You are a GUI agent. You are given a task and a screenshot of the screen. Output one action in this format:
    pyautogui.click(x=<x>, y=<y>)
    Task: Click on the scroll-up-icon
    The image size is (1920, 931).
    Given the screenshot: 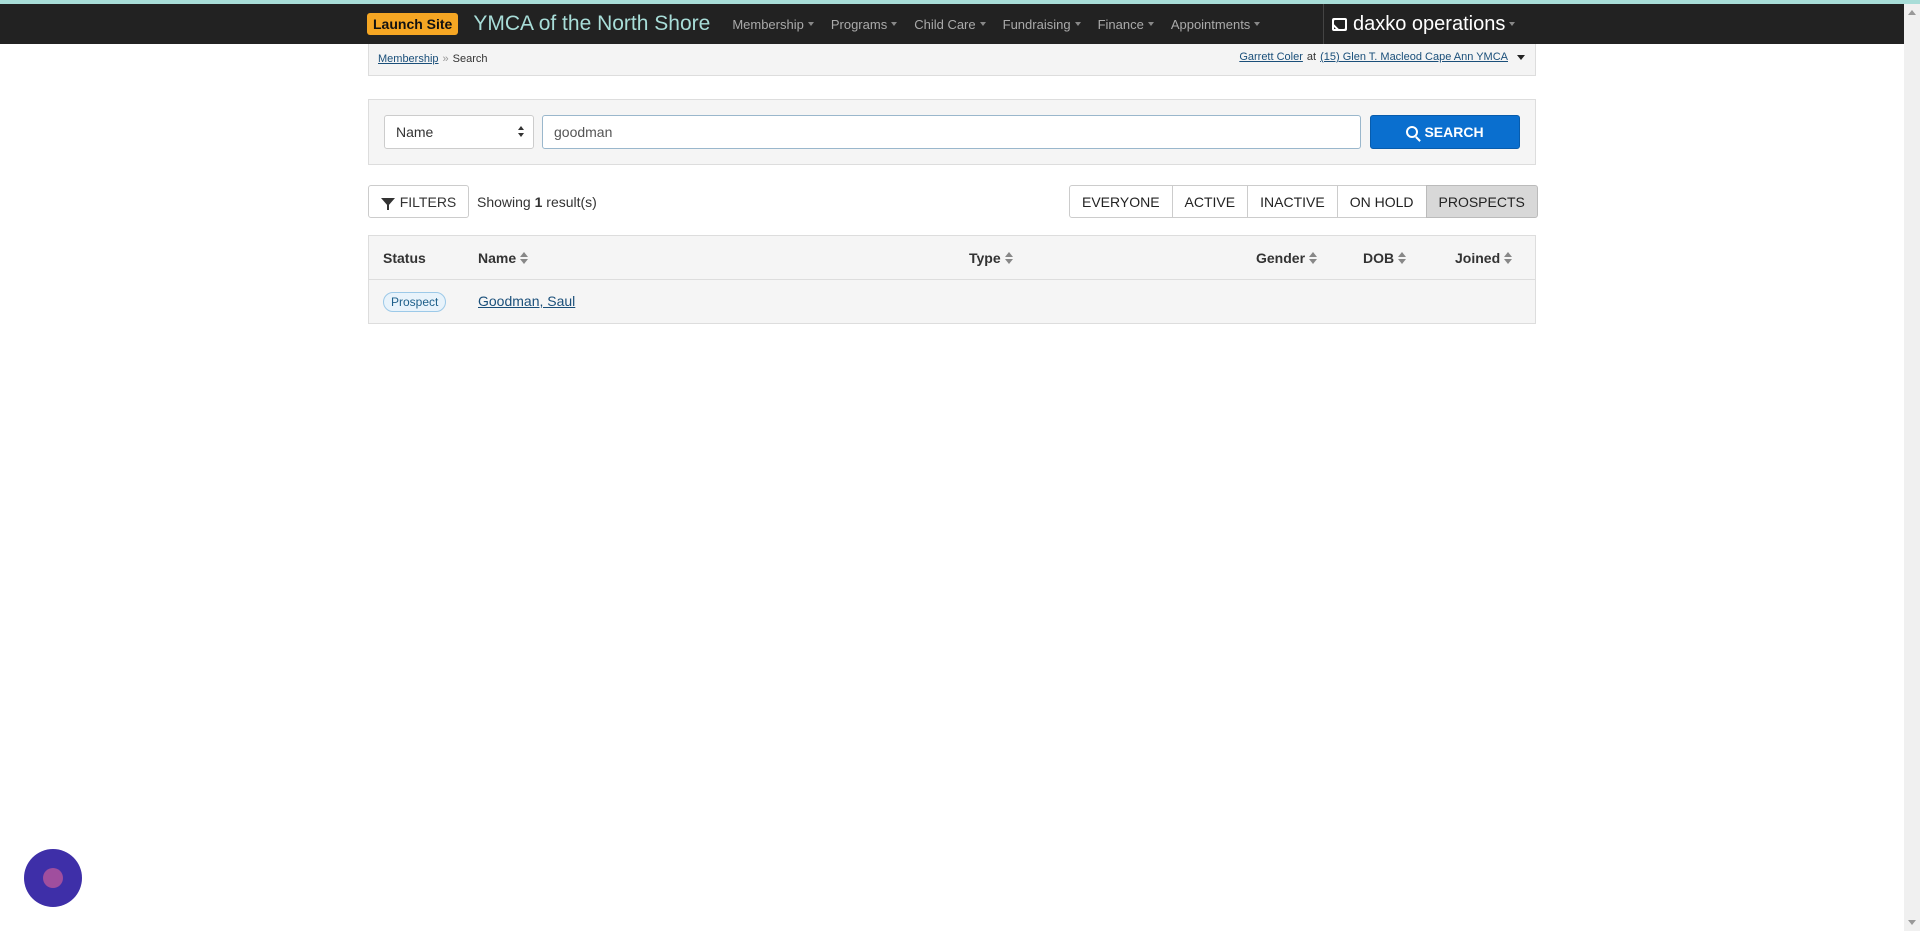 What is the action you would take?
    pyautogui.click(x=1912, y=12)
    